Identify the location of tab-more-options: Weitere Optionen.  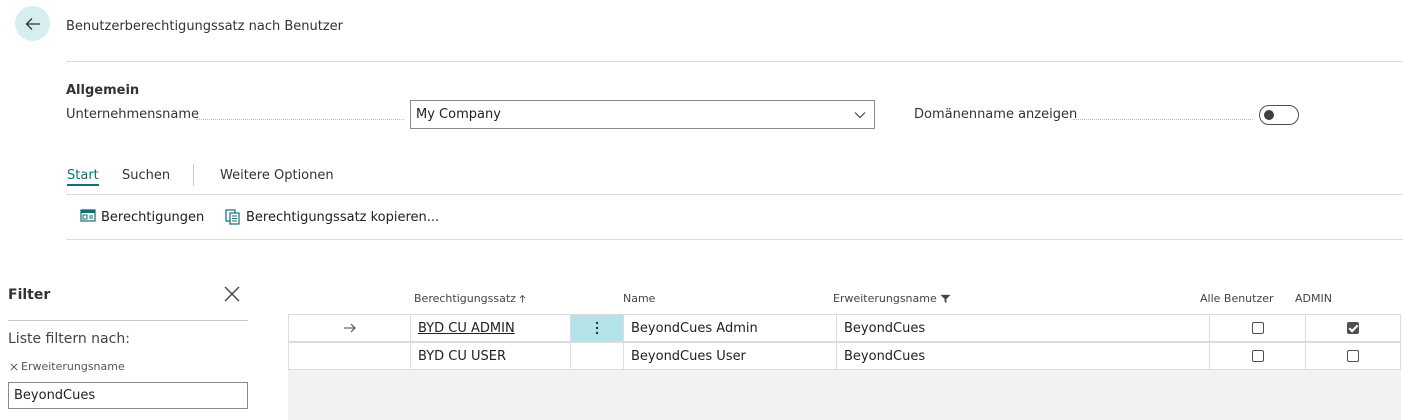
(277, 175).